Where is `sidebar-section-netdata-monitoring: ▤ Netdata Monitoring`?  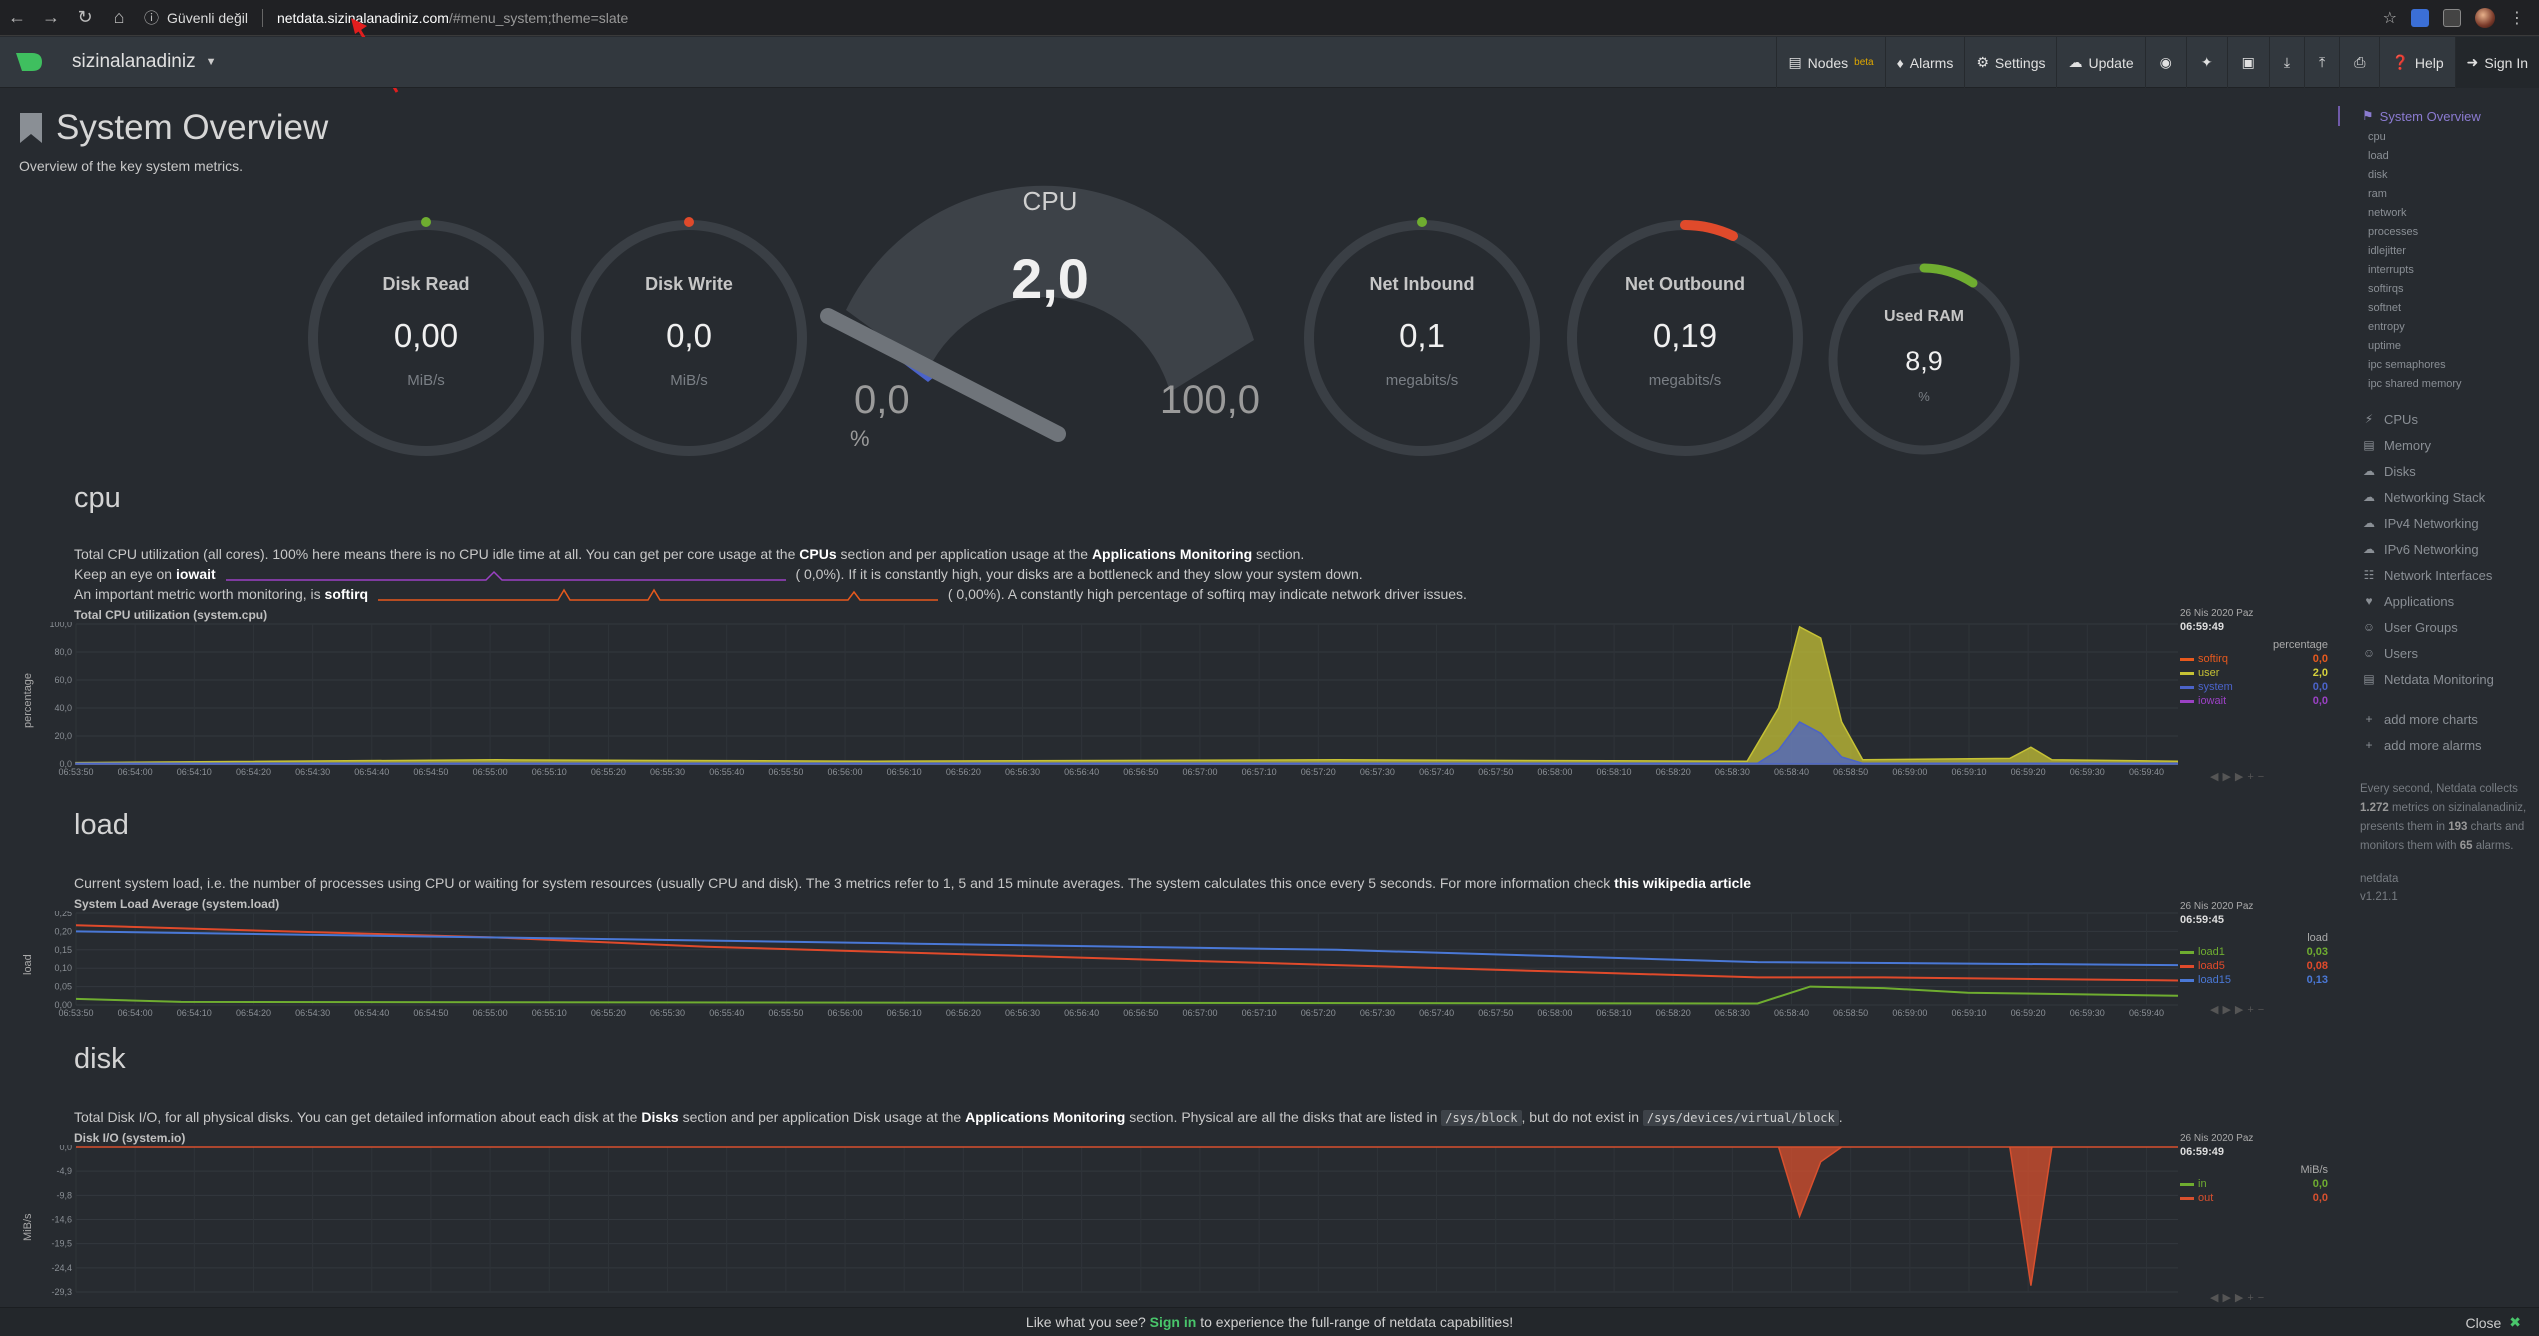
sidebar-section-netdata-monitoring: ▤ Netdata Monitoring is located at coordinates (2438, 679).